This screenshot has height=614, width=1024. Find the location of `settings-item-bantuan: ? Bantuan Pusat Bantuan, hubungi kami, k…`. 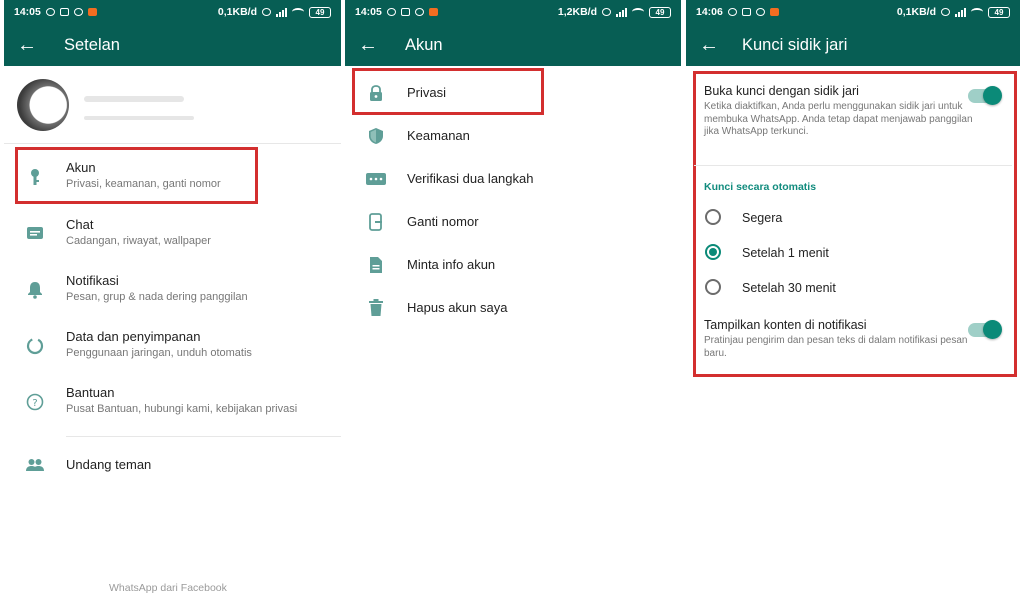

settings-item-bantuan: ? Bantuan Pusat Bantuan, hubungi kami, k… is located at coordinates (172, 407).